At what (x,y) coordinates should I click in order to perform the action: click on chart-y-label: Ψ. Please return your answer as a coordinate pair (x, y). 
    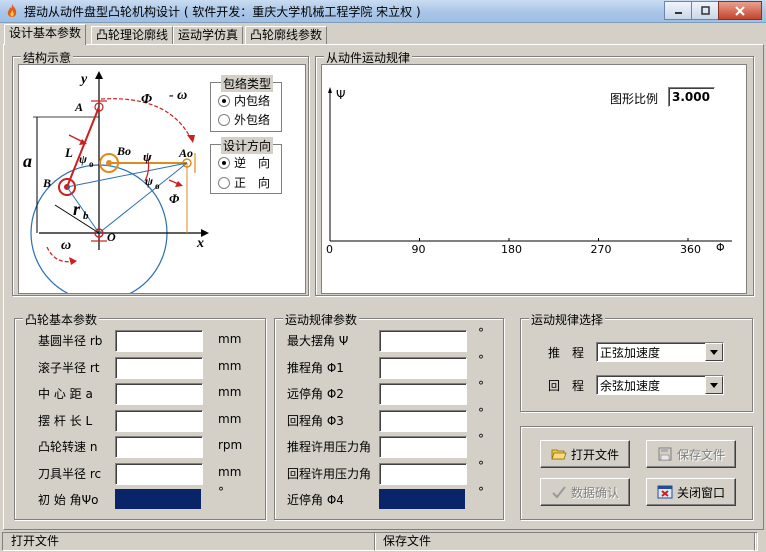
    Looking at the image, I should click on (340, 95).